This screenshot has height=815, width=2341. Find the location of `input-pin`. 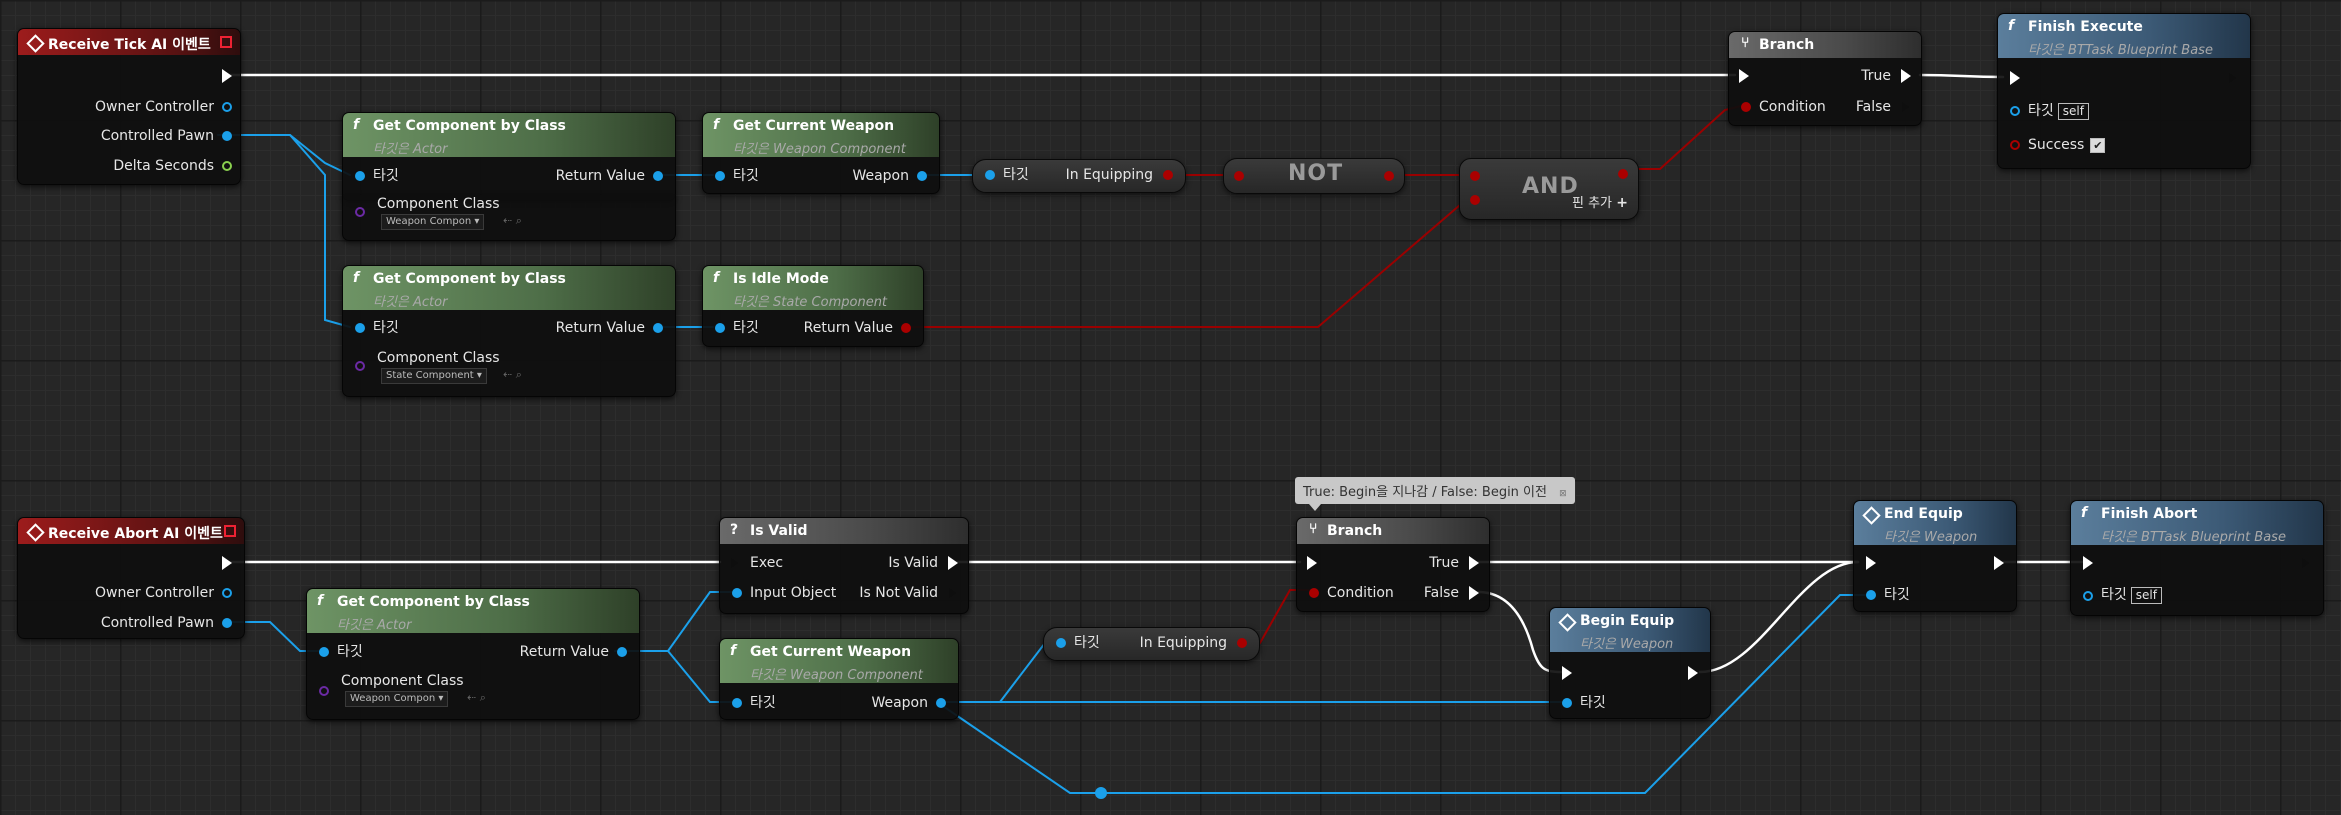

input-pin is located at coordinates (1239, 176).